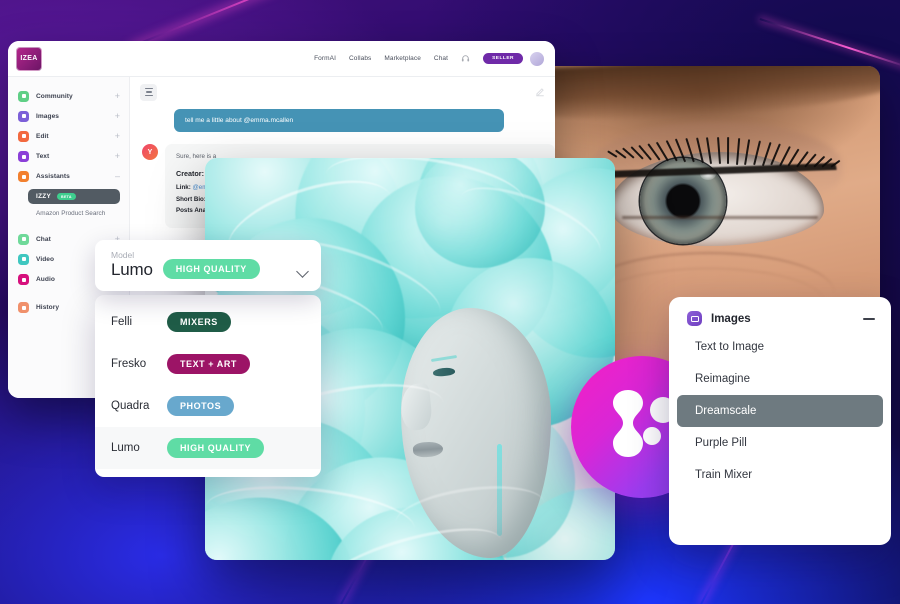 The width and height of the screenshot is (900, 604). What do you see at coordinates (117, 156) in the screenshot?
I see `sidebar-add-text: +` at bounding box center [117, 156].